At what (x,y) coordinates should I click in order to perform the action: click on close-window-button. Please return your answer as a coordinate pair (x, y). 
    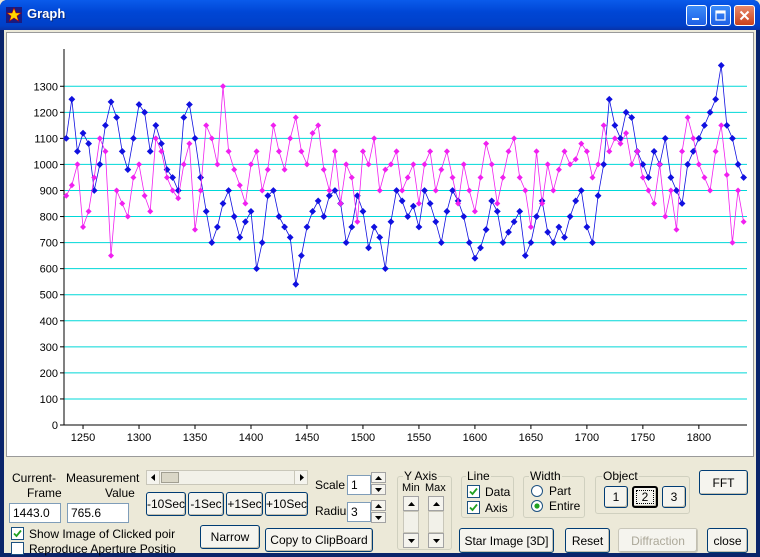
    Looking at the image, I should click on (744, 15).